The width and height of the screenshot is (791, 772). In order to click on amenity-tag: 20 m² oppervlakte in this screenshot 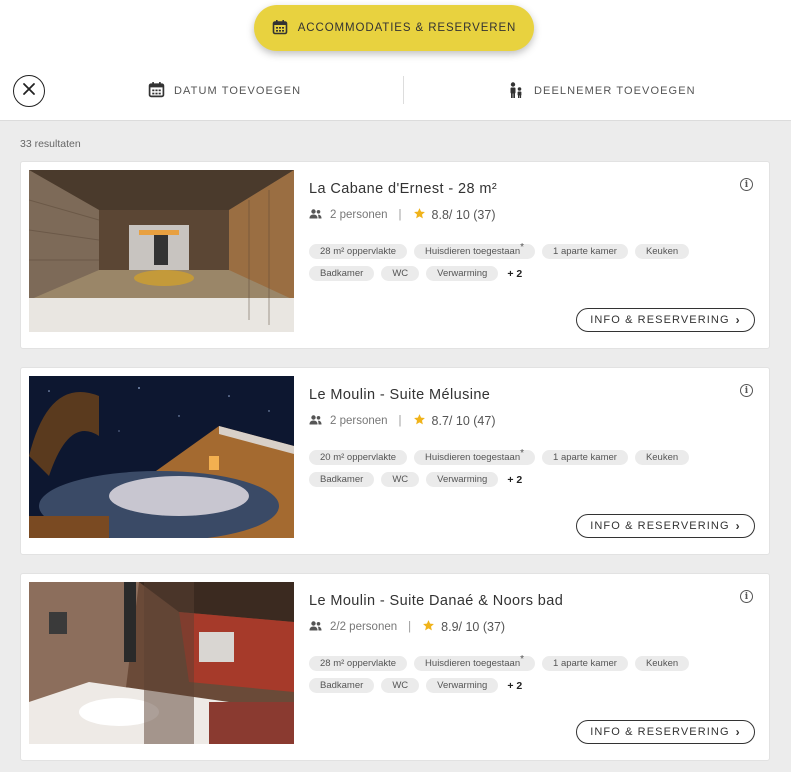, I will do `click(358, 457)`.